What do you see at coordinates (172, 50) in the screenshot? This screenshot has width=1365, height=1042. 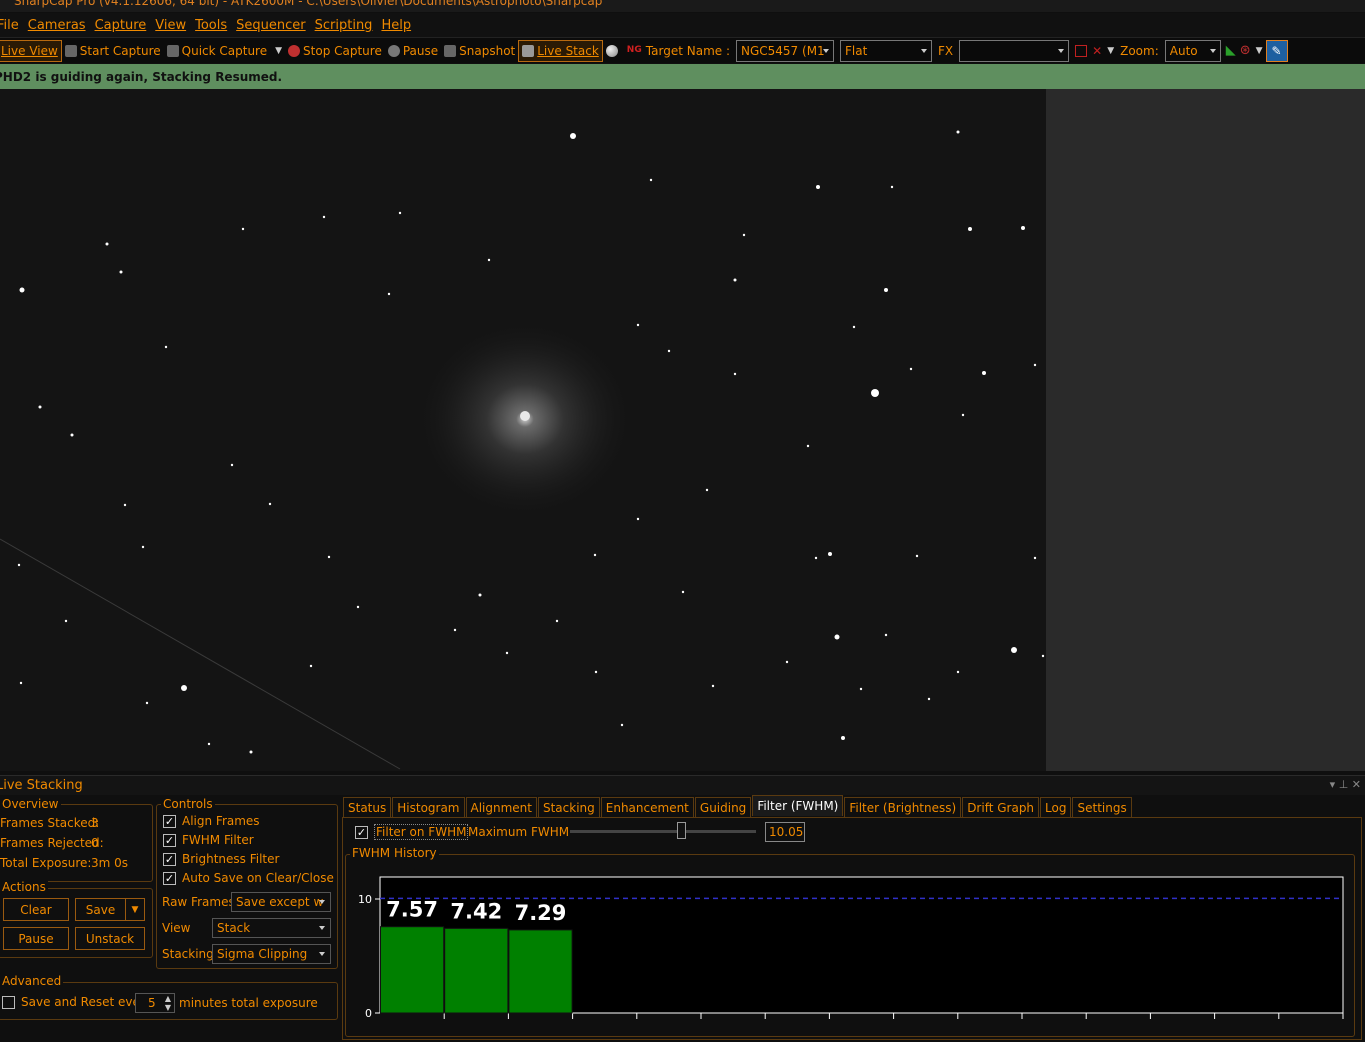 I see `camera-icon` at bounding box center [172, 50].